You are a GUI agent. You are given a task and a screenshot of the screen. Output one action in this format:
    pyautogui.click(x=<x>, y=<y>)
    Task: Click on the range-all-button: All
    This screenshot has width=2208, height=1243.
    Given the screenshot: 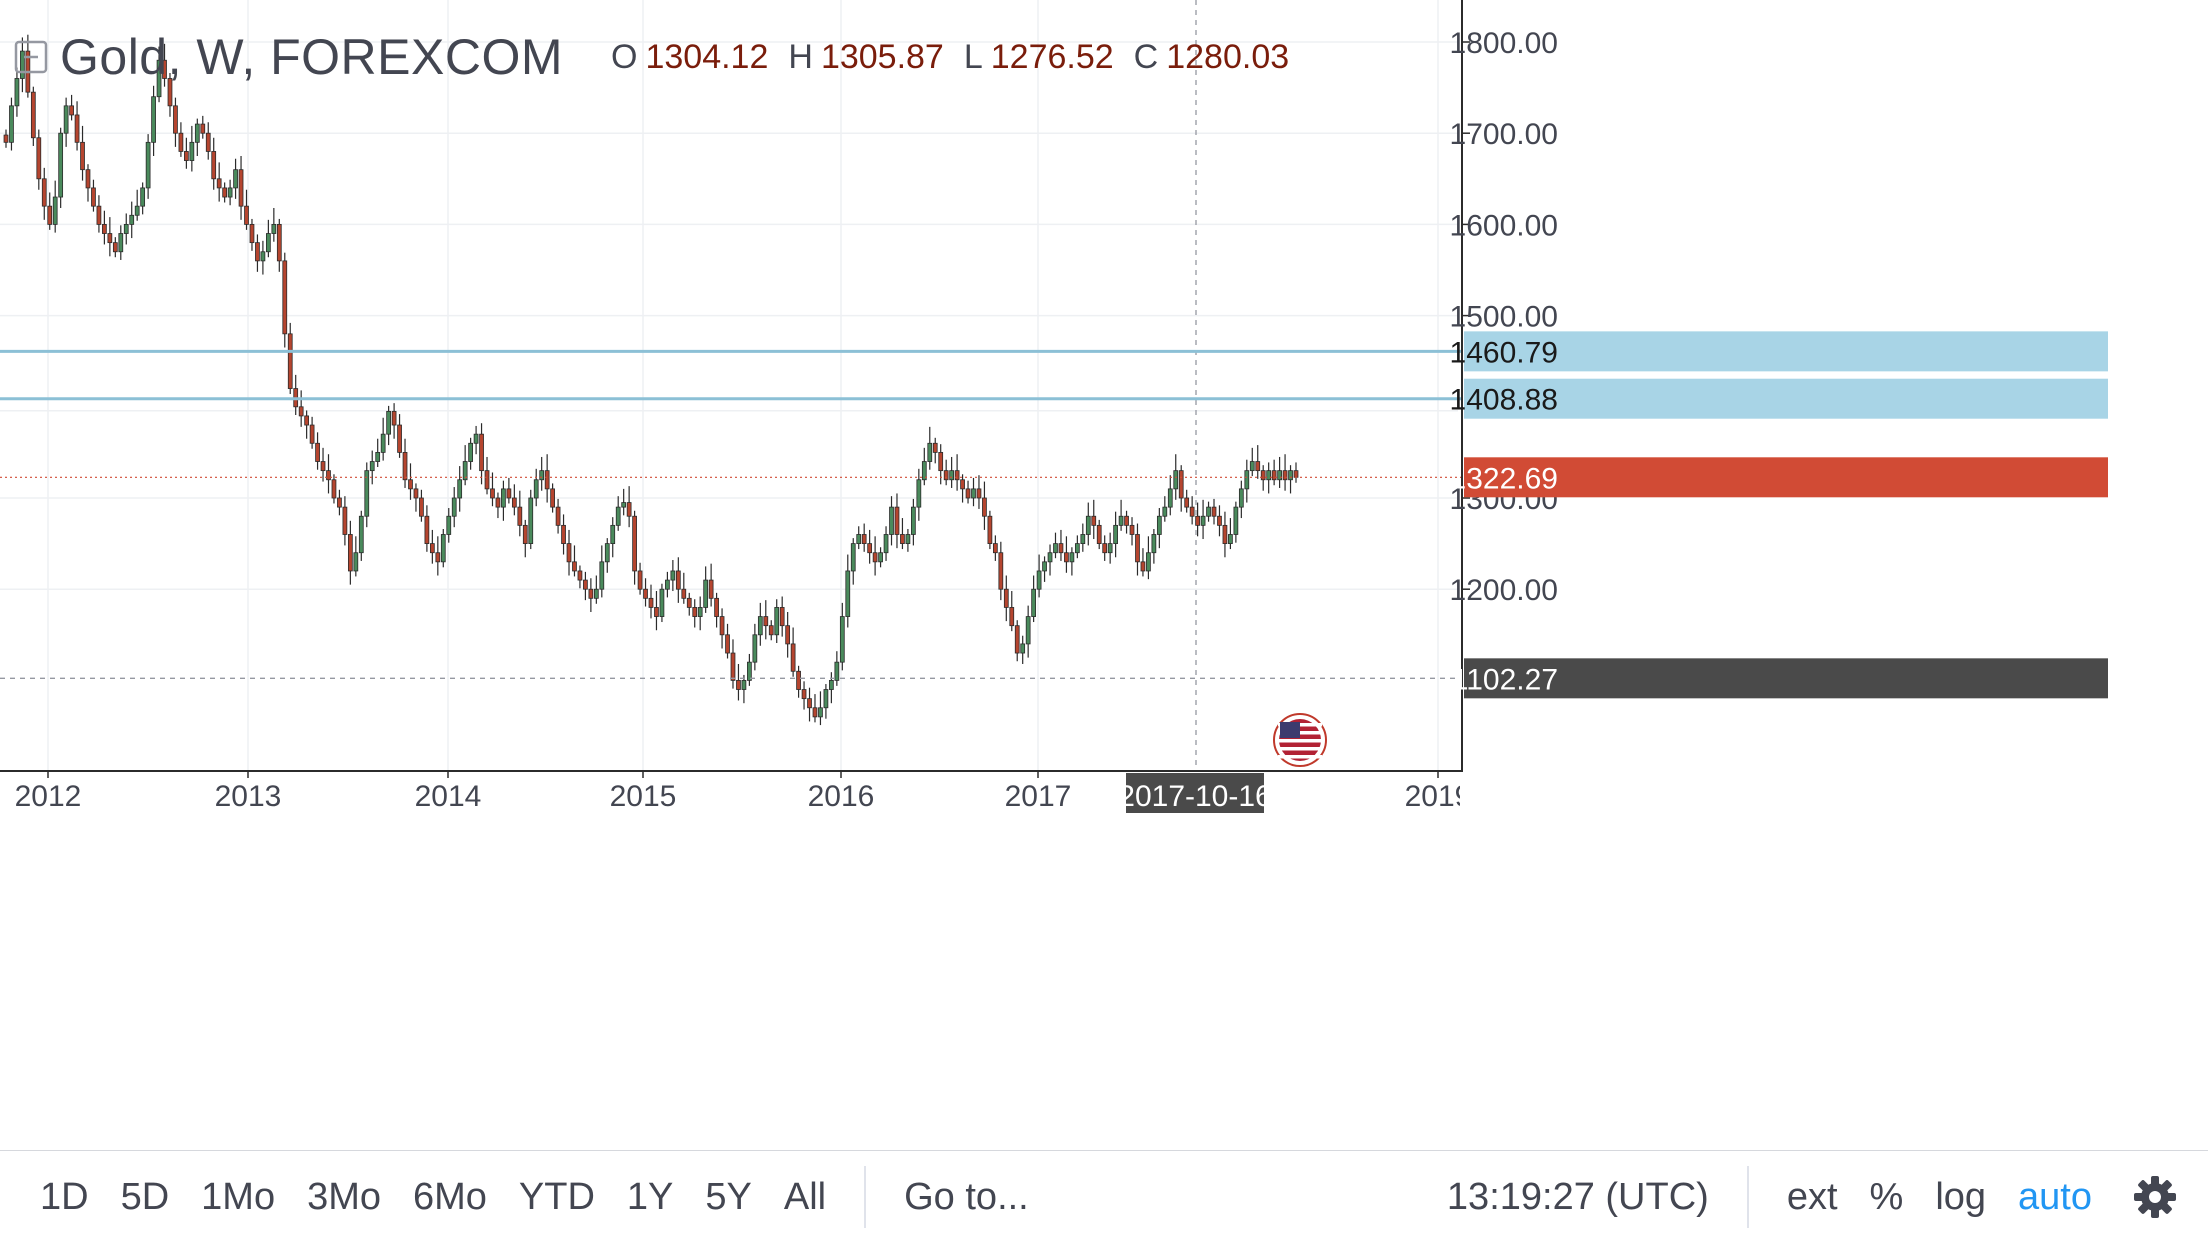 What is the action you would take?
    pyautogui.click(x=805, y=1197)
    